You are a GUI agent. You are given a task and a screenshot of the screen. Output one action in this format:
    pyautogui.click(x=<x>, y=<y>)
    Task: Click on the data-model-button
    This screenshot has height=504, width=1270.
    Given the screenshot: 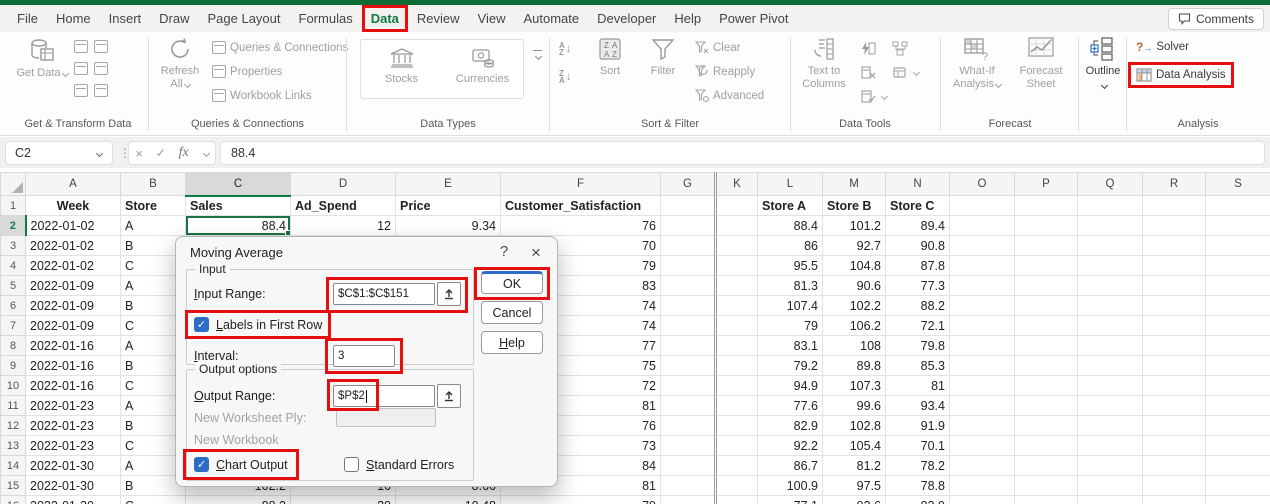 What is the action you would take?
    pyautogui.click(x=906, y=72)
    